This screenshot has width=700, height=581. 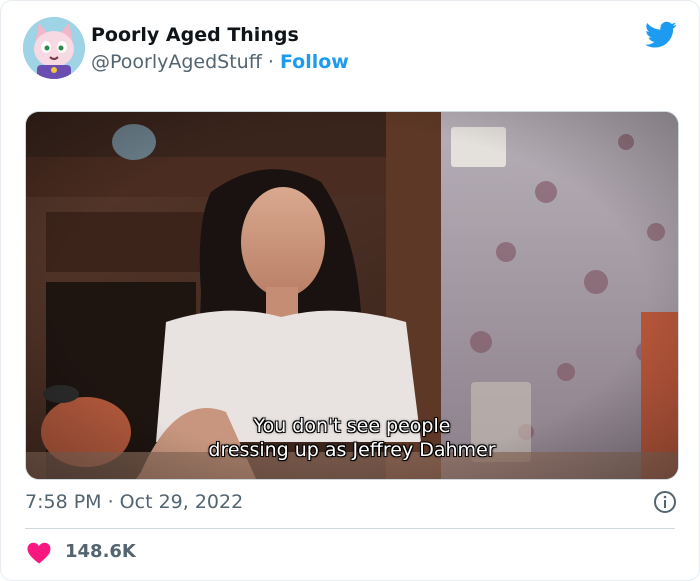 I want to click on handle-row: @PoorlyAgedStuff · Follow, so click(x=220, y=62).